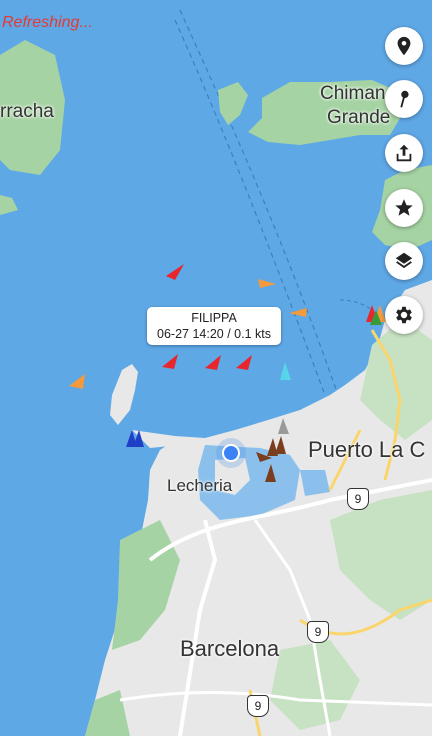 The image size is (432, 736). I want to click on settings-button, so click(404, 315).